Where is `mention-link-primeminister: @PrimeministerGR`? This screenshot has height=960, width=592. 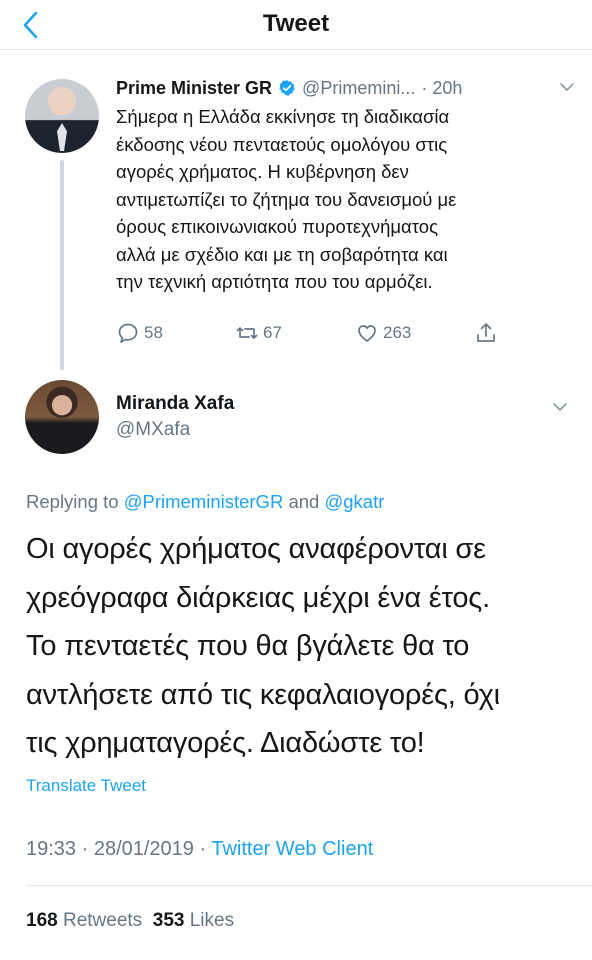 mention-link-primeminister: @PrimeministerGR is located at coordinates (204, 501).